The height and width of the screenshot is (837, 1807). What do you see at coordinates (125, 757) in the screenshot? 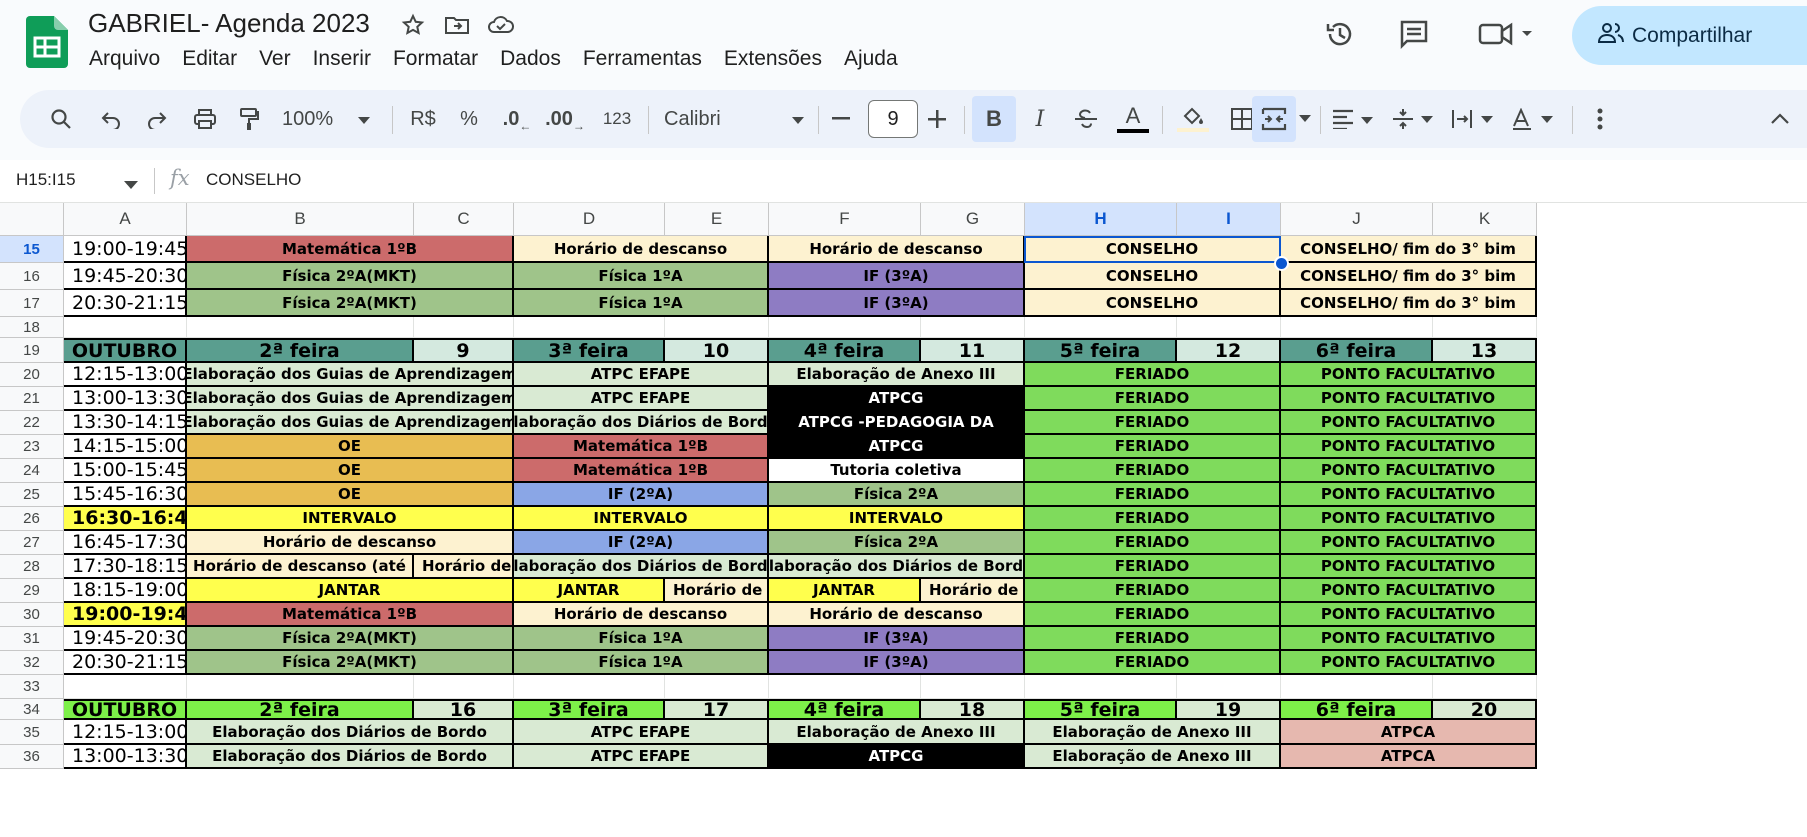
I see `cell-a36: 13:00-13:30` at bounding box center [125, 757].